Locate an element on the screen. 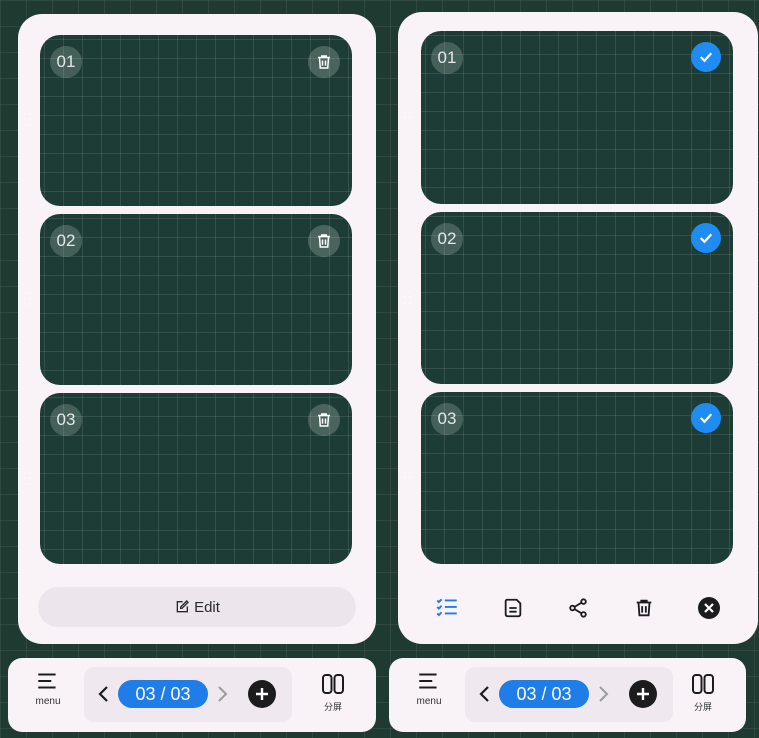 The image size is (759, 738). close-selection-button is located at coordinates (709, 608).